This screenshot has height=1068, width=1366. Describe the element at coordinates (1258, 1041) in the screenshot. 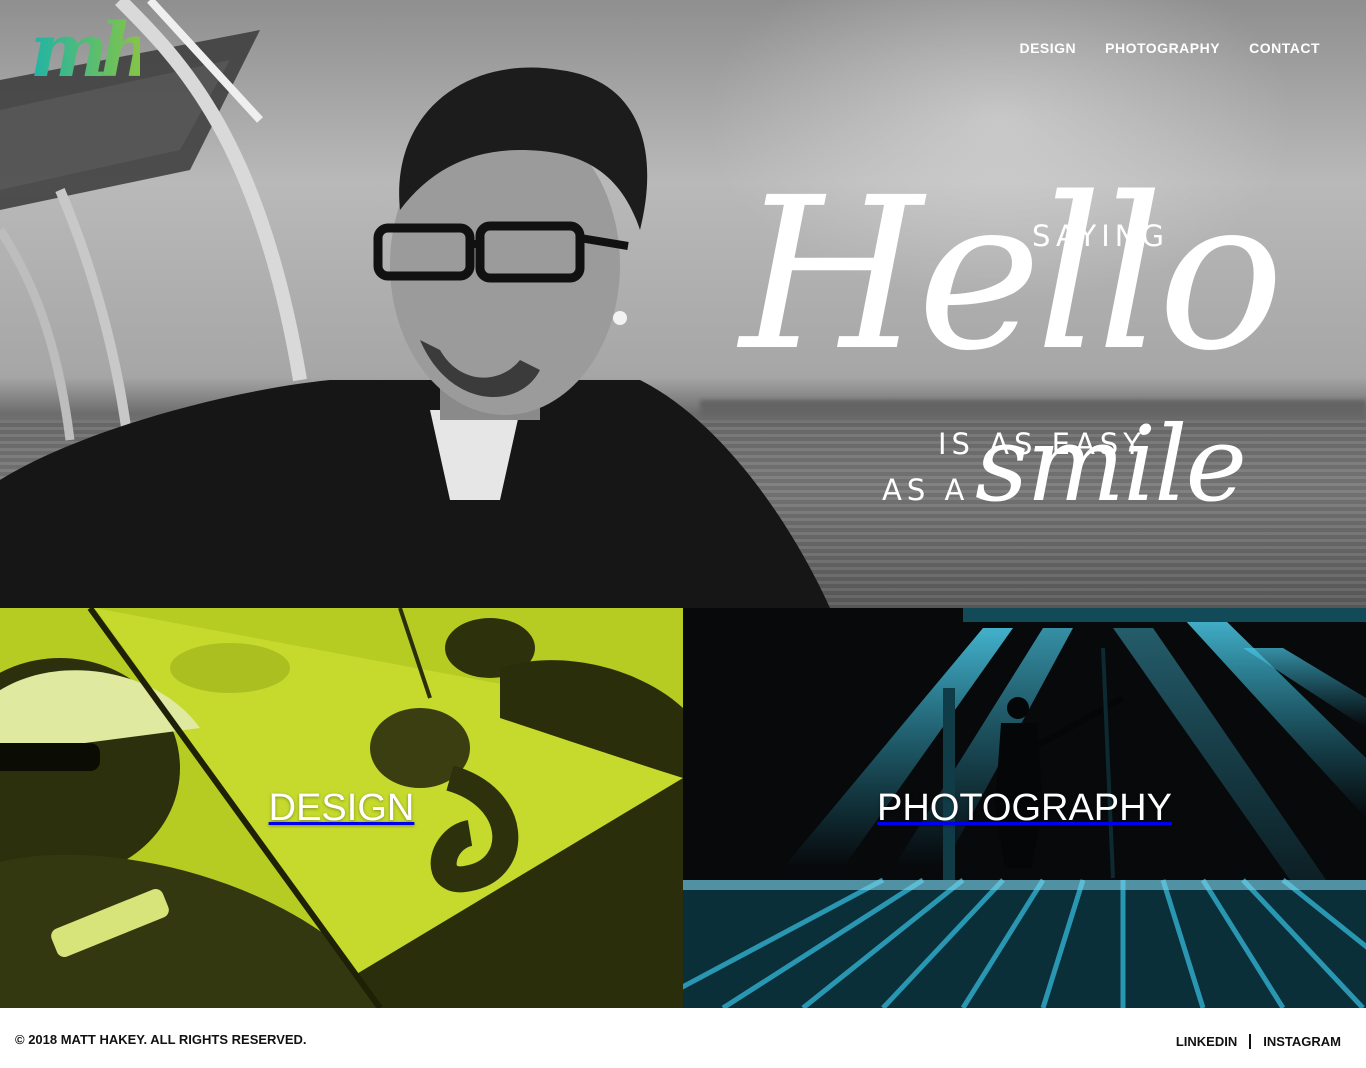

I see `social-links: LINKEDIN INSTAGRAM` at that location.